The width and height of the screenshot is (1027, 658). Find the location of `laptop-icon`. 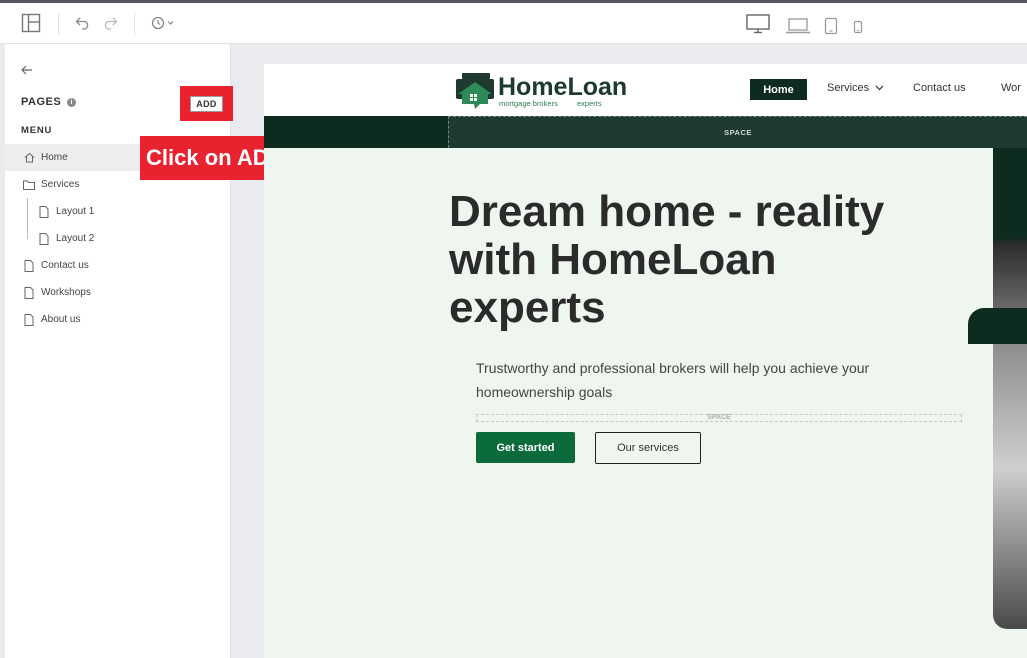

laptop-icon is located at coordinates (798, 26).